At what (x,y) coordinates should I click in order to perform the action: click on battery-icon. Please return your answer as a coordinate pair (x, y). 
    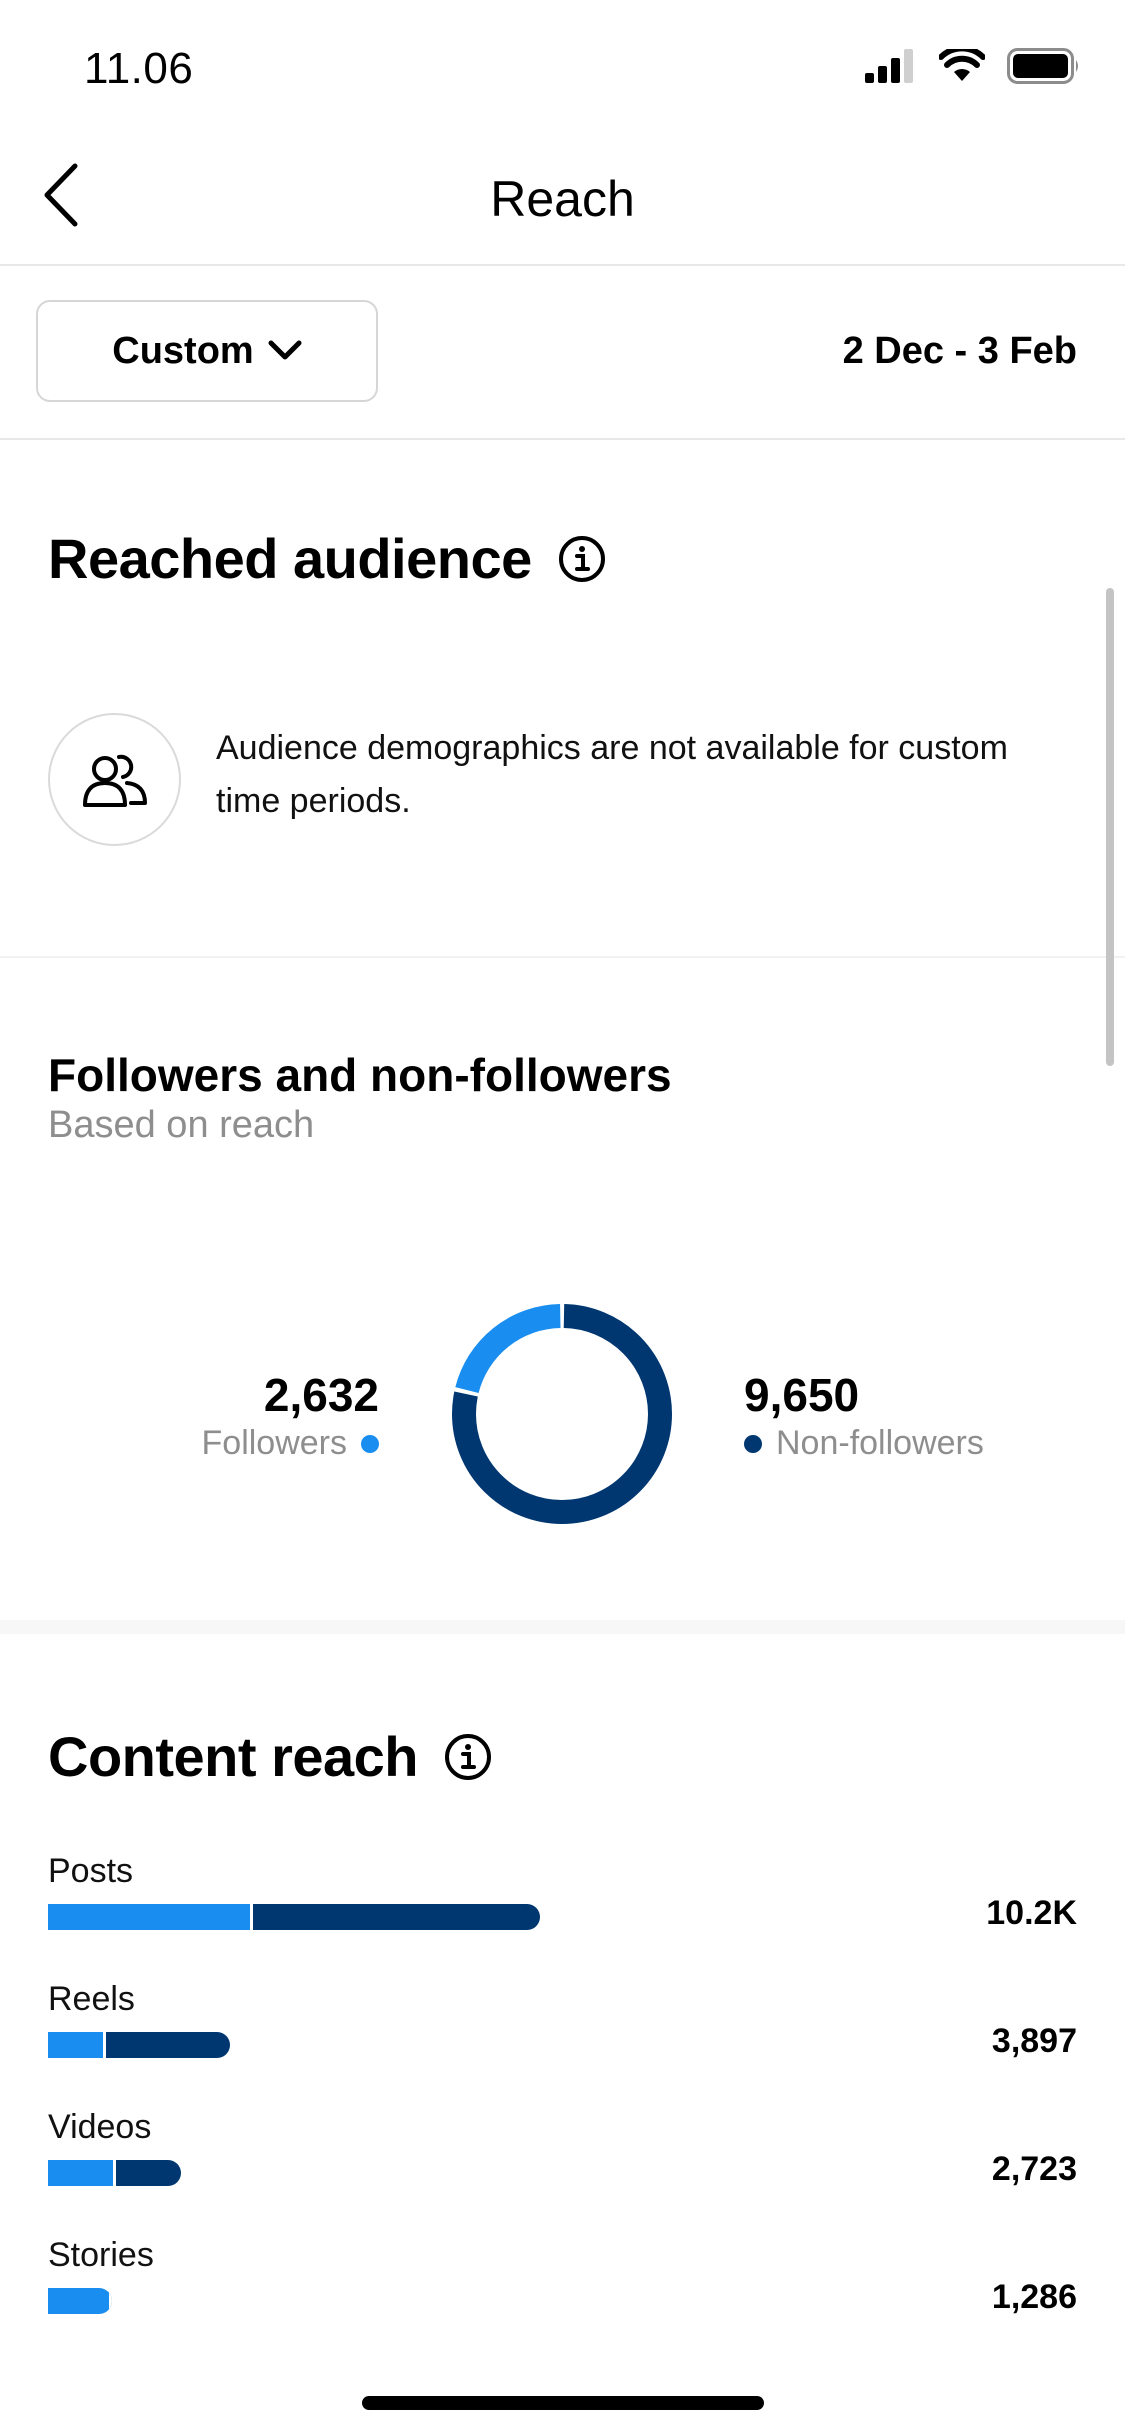
    Looking at the image, I should click on (1042, 66).